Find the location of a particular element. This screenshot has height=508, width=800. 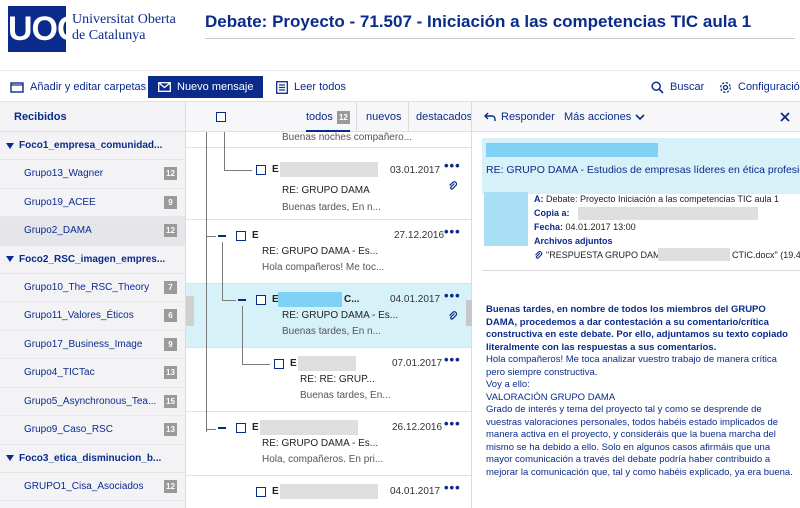

more-actions-button: Más acciones is located at coordinates (604, 117).